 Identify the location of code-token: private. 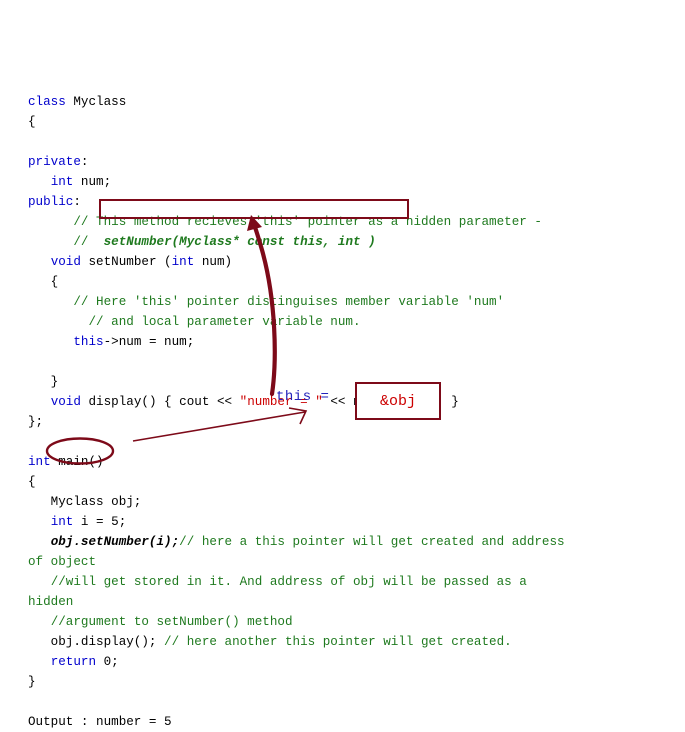
(54, 162).